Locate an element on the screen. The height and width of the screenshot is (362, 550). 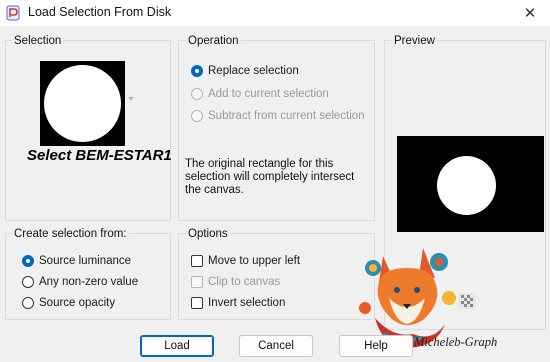
create-from-group-label: Create selection from: is located at coordinates (70, 234).